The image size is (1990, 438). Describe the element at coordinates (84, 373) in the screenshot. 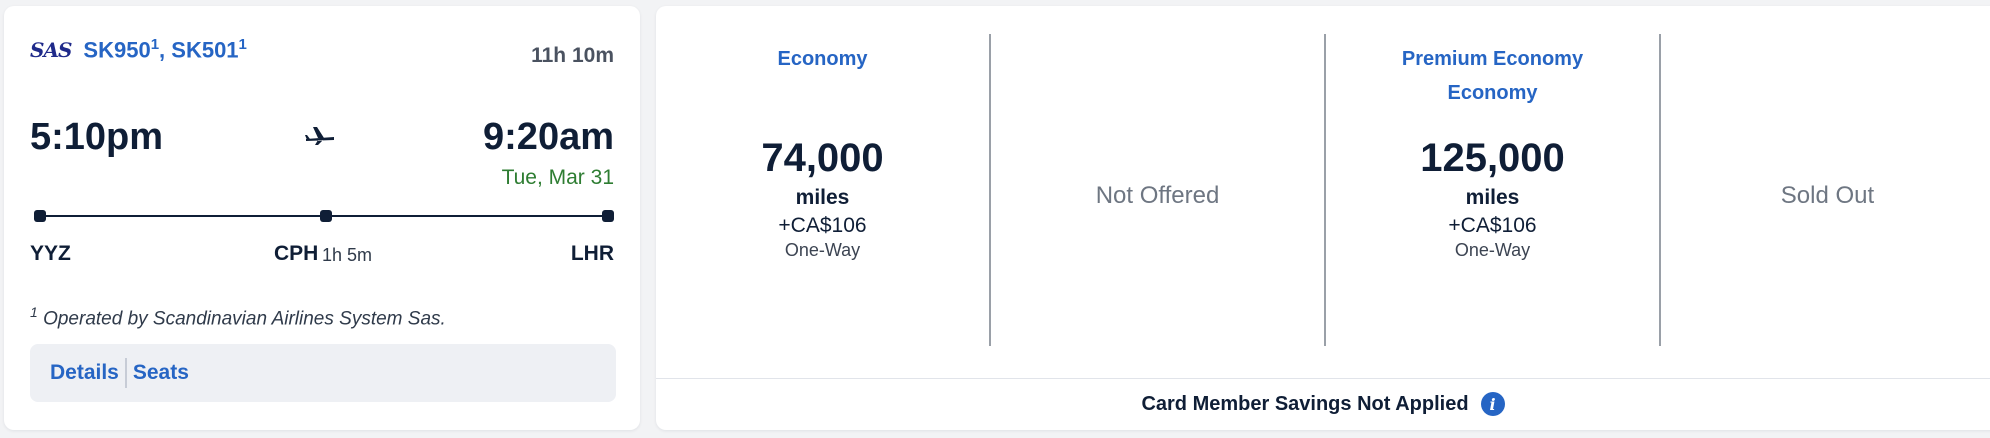

I see `details-link: Details` at that location.